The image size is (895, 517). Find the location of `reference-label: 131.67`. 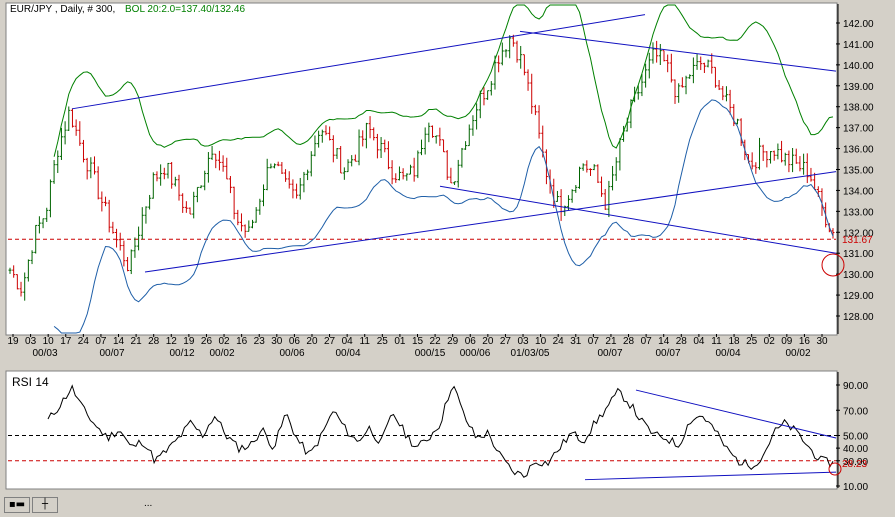

reference-label: 131.67 is located at coordinates (857, 240).